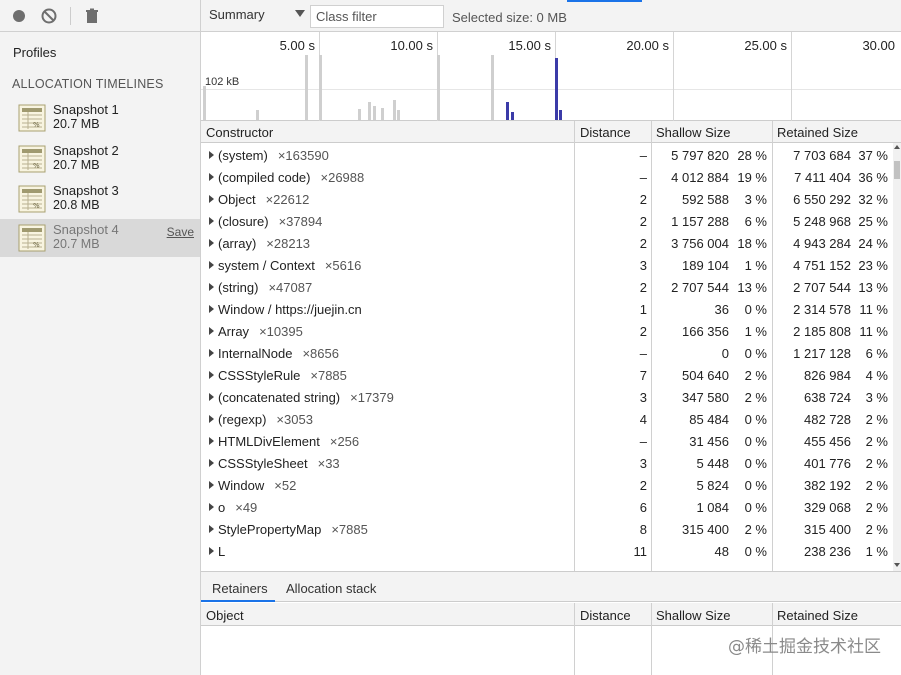  Describe the element at coordinates (643, 155) in the screenshot. I see `distance-cell: –` at that location.